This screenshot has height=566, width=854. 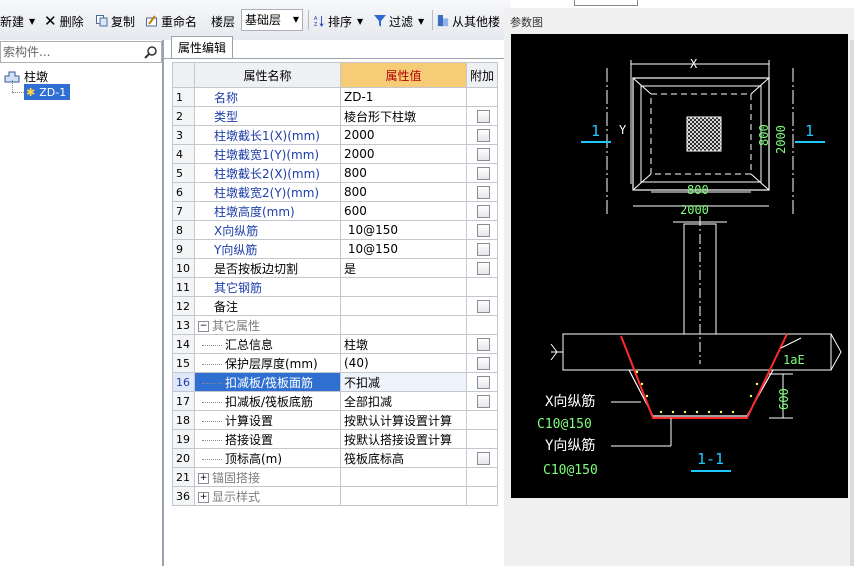 I want to click on table-row: 9 Y向纵筋 10@150, so click(x=335, y=249).